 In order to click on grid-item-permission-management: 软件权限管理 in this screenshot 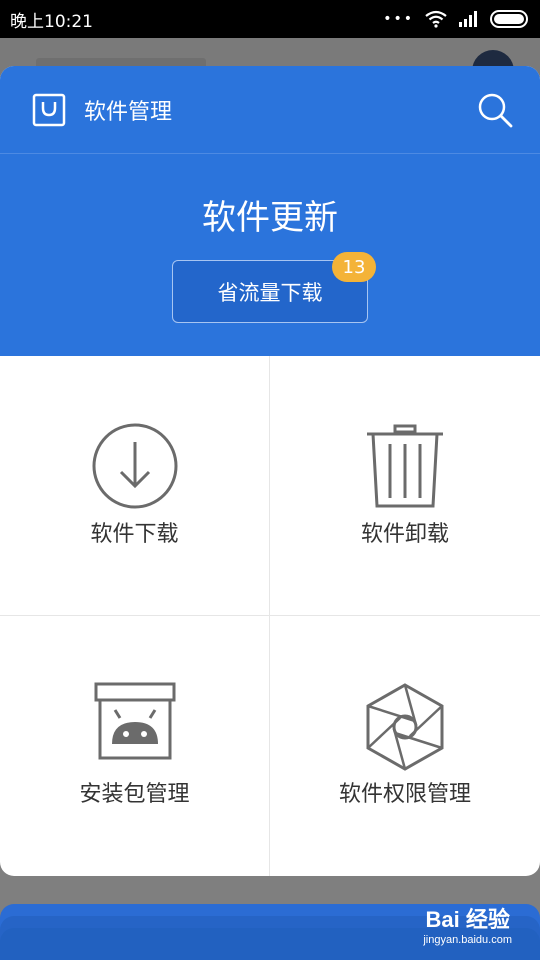, I will do `click(405, 746)`.